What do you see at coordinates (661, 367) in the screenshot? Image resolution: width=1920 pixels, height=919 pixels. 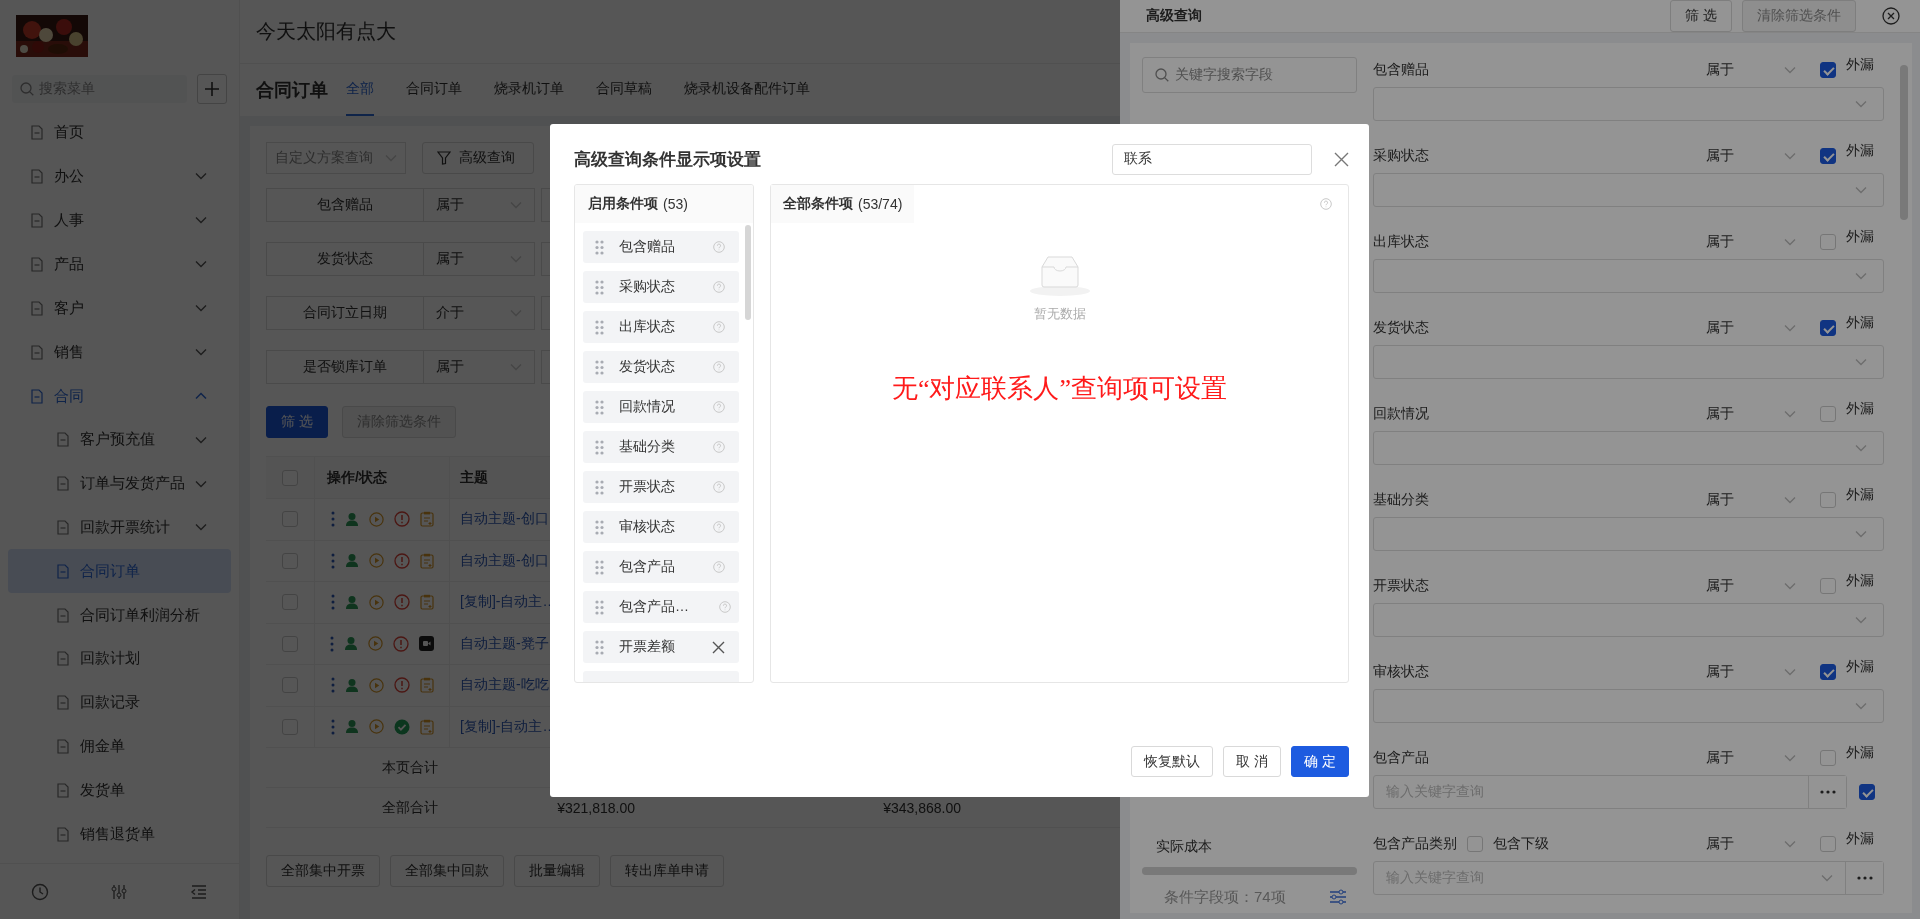 I see `condition-item: 发货状态` at bounding box center [661, 367].